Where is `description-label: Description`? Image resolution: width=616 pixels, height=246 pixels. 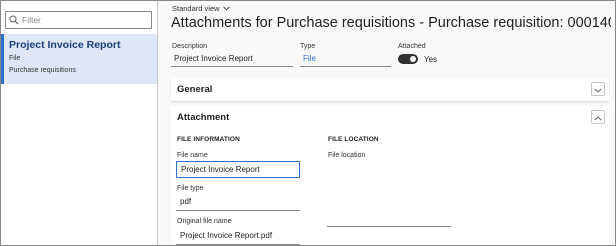
description-label: Description is located at coordinates (190, 46).